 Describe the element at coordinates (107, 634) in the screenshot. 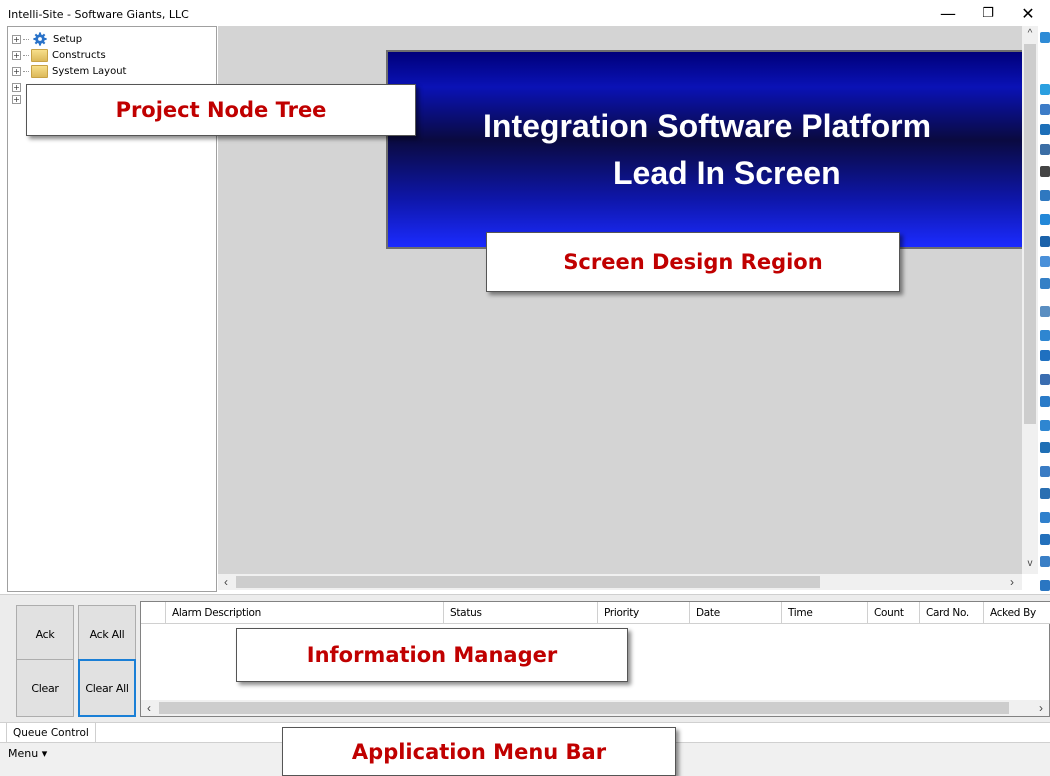

I see `ack-all-button: Ack All` at that location.